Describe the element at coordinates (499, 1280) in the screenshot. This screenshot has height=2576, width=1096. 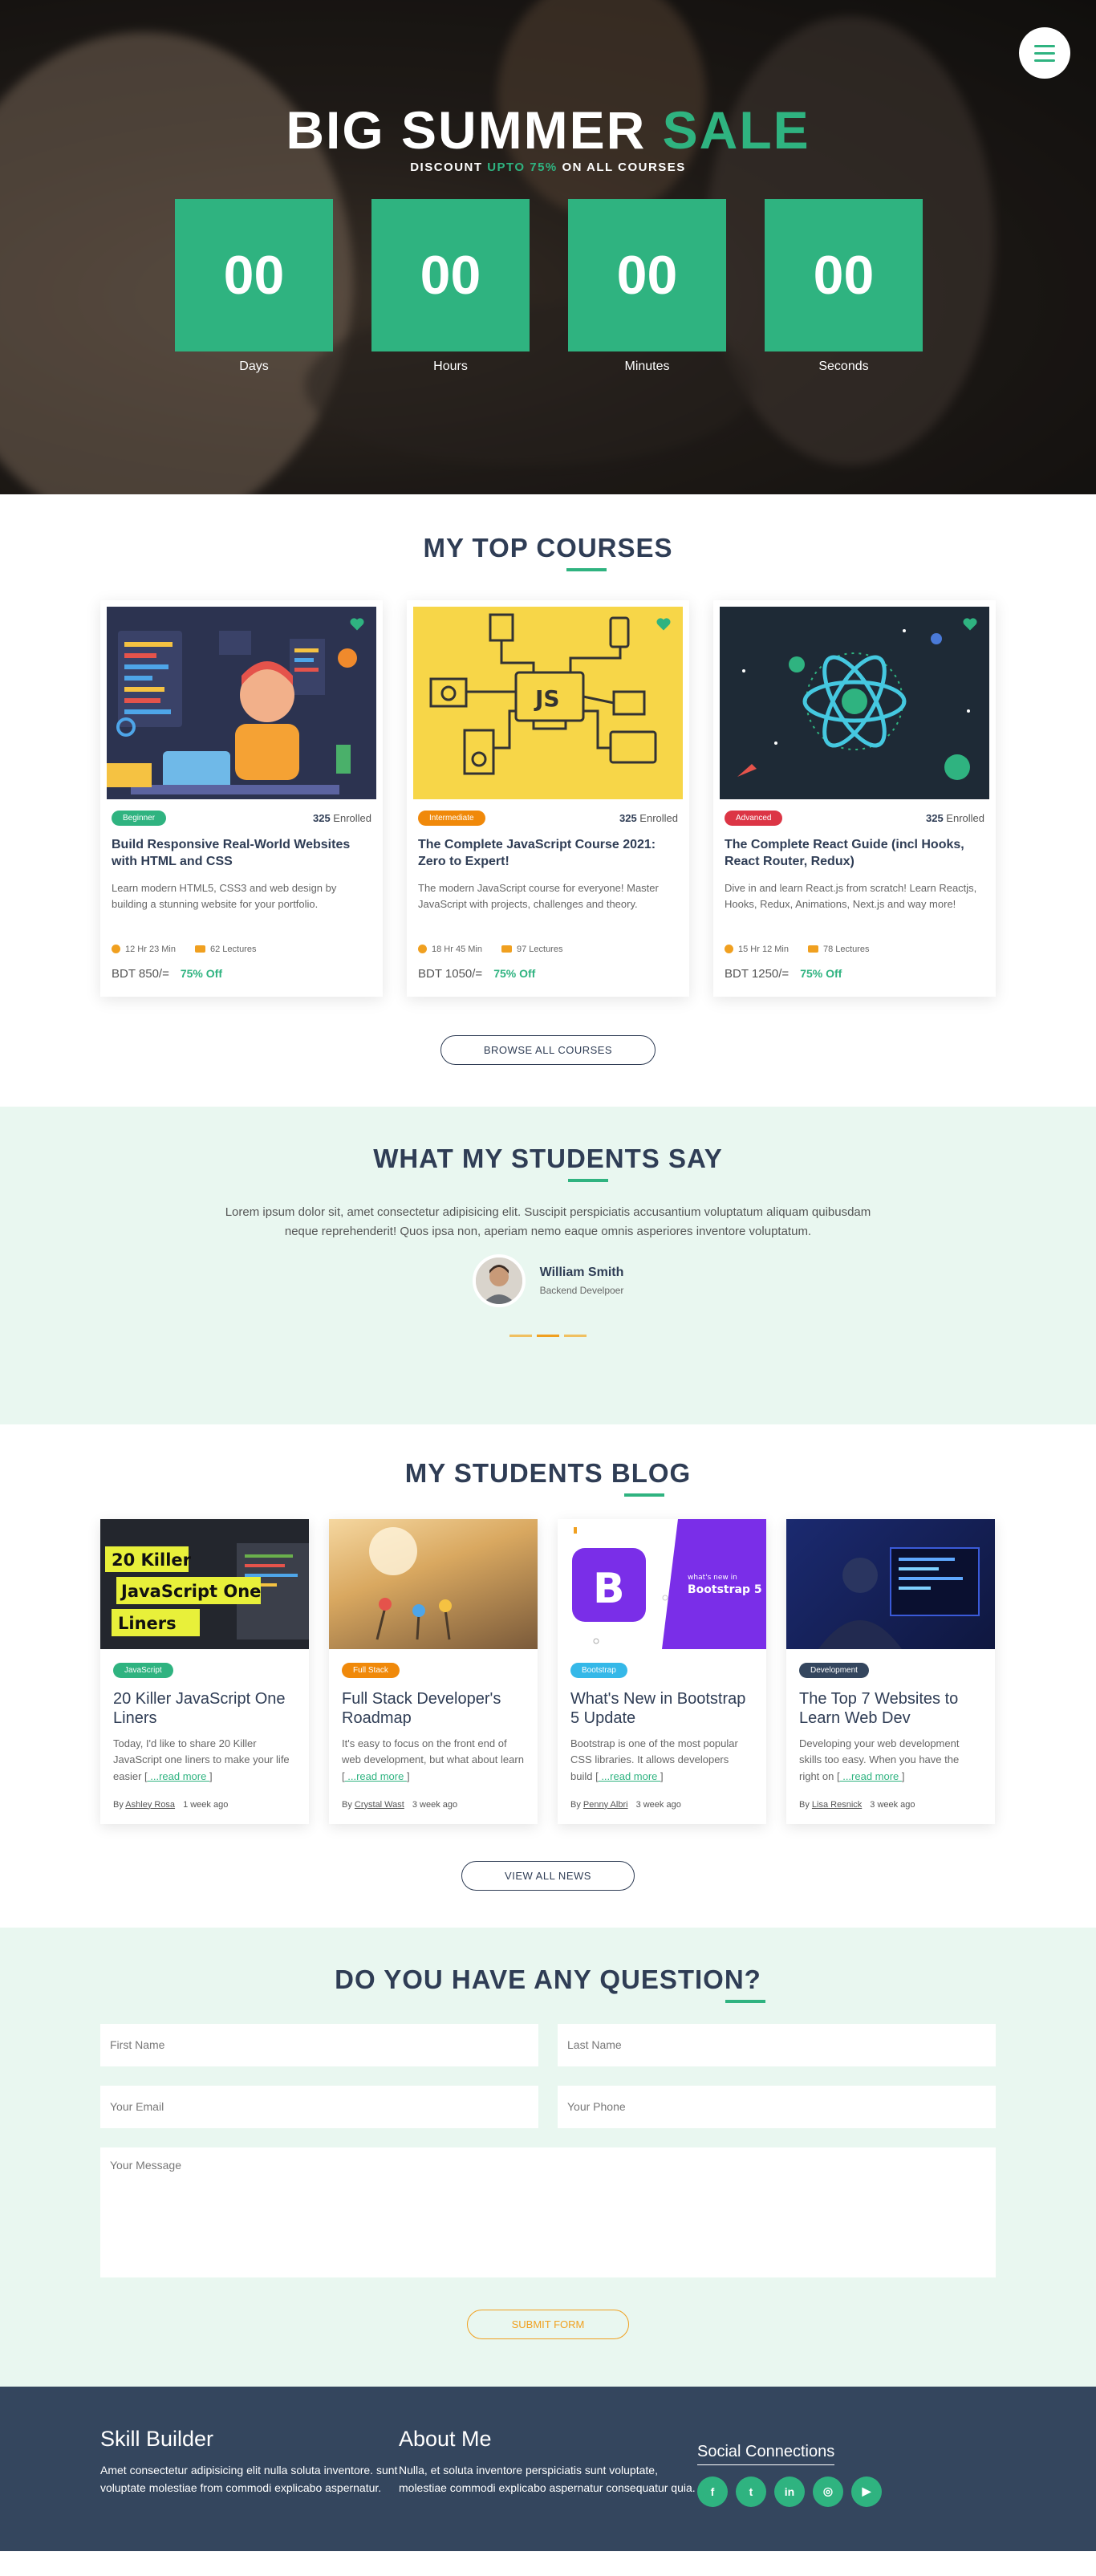
I see `person-avatar-image` at that location.